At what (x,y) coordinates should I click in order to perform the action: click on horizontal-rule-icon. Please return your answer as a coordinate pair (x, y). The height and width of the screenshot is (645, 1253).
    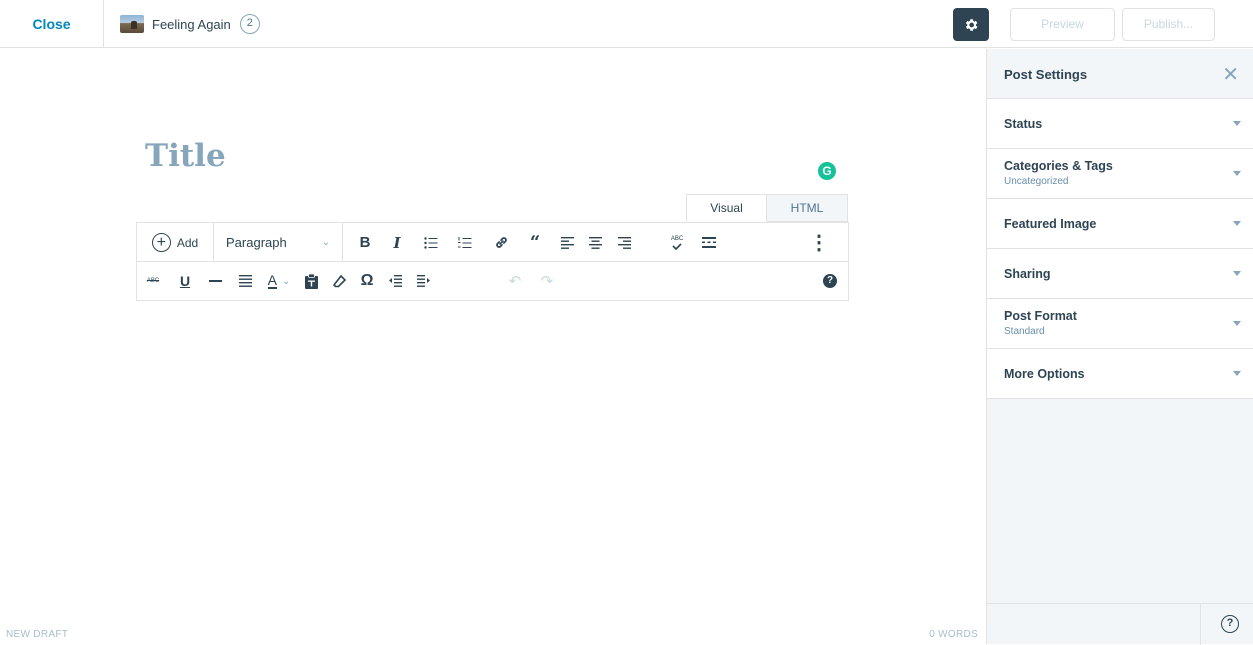
    Looking at the image, I should click on (215, 281).